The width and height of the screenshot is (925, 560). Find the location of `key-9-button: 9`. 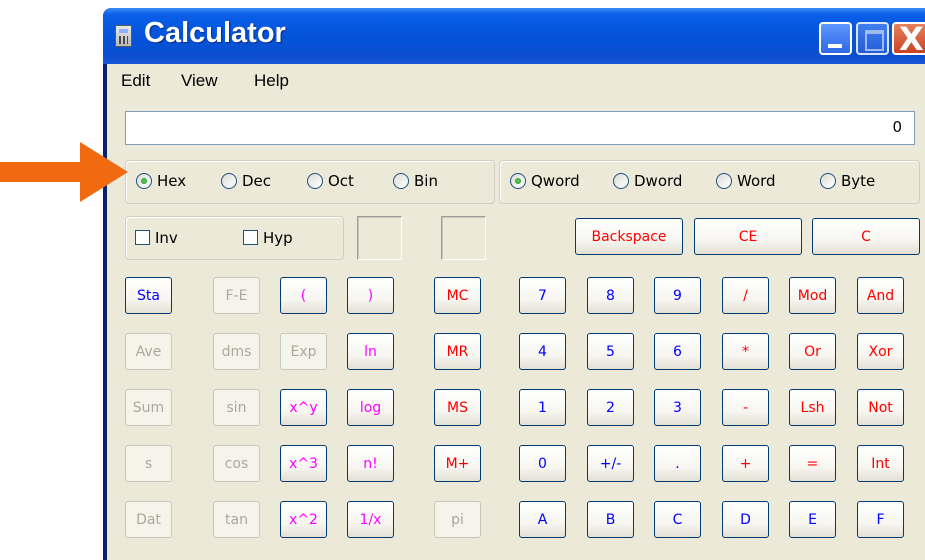

key-9-button: 9 is located at coordinates (677, 295).